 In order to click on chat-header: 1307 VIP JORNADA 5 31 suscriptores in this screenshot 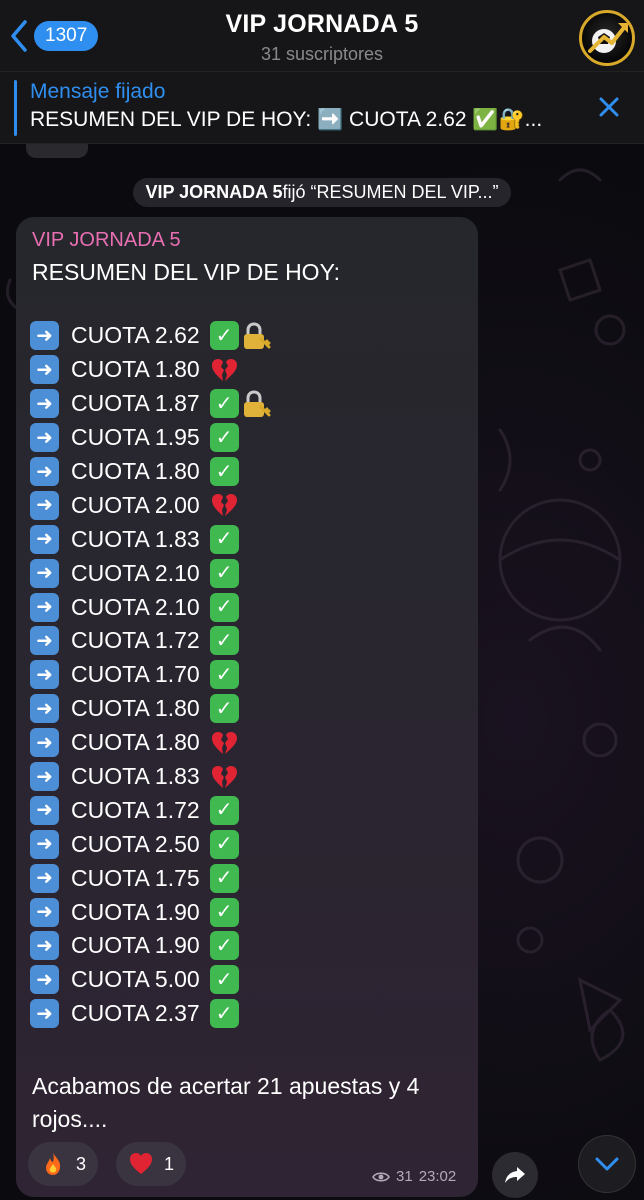, I will do `click(322, 36)`.